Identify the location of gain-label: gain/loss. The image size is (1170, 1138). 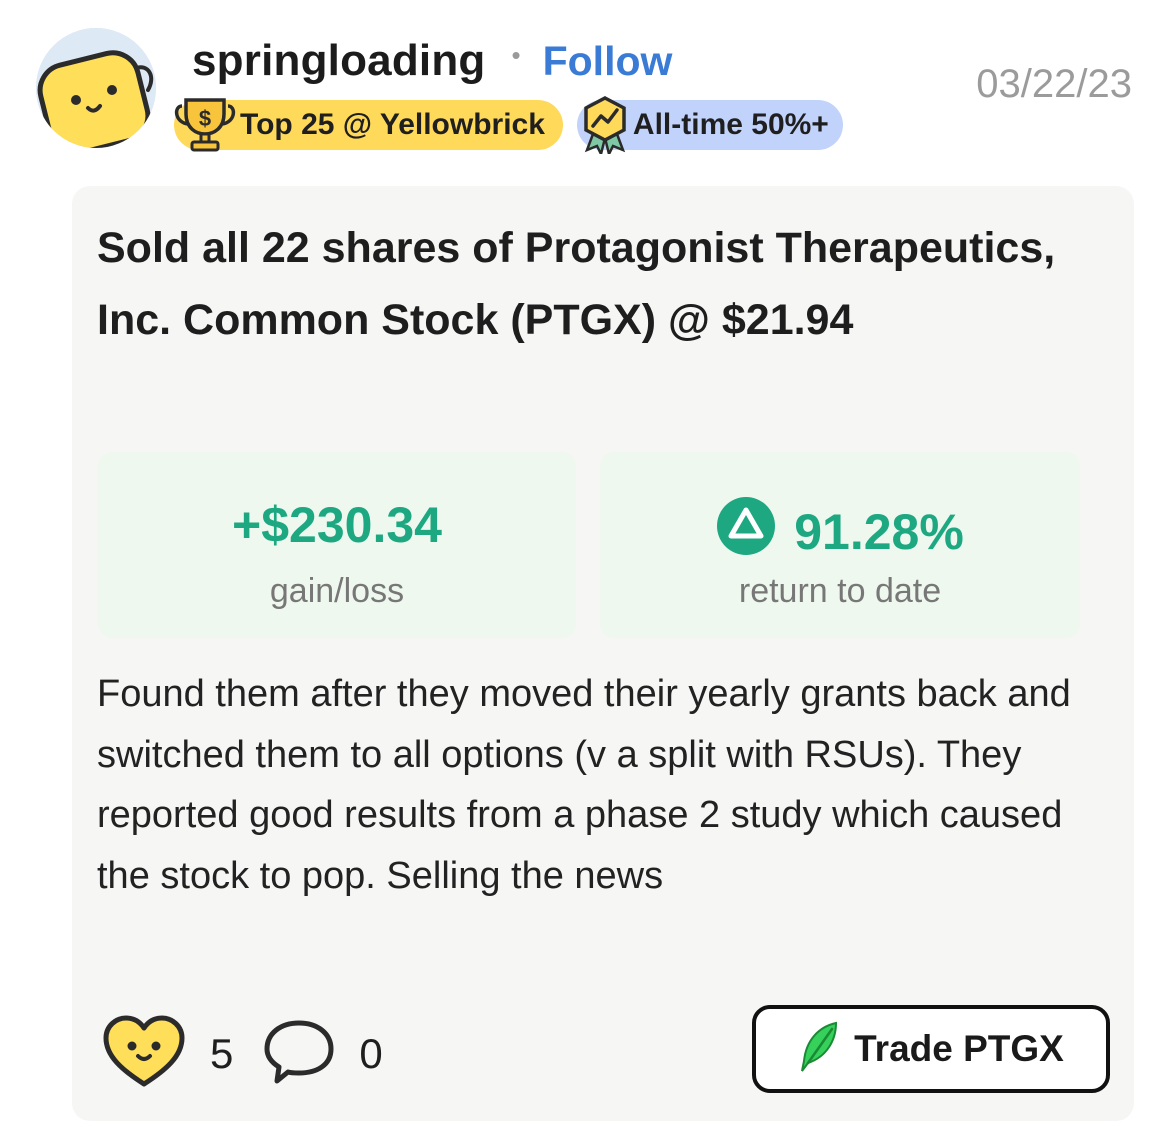
(337, 591).